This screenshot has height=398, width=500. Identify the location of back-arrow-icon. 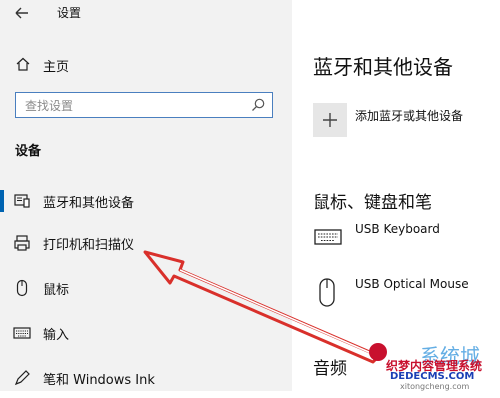
(21, 13).